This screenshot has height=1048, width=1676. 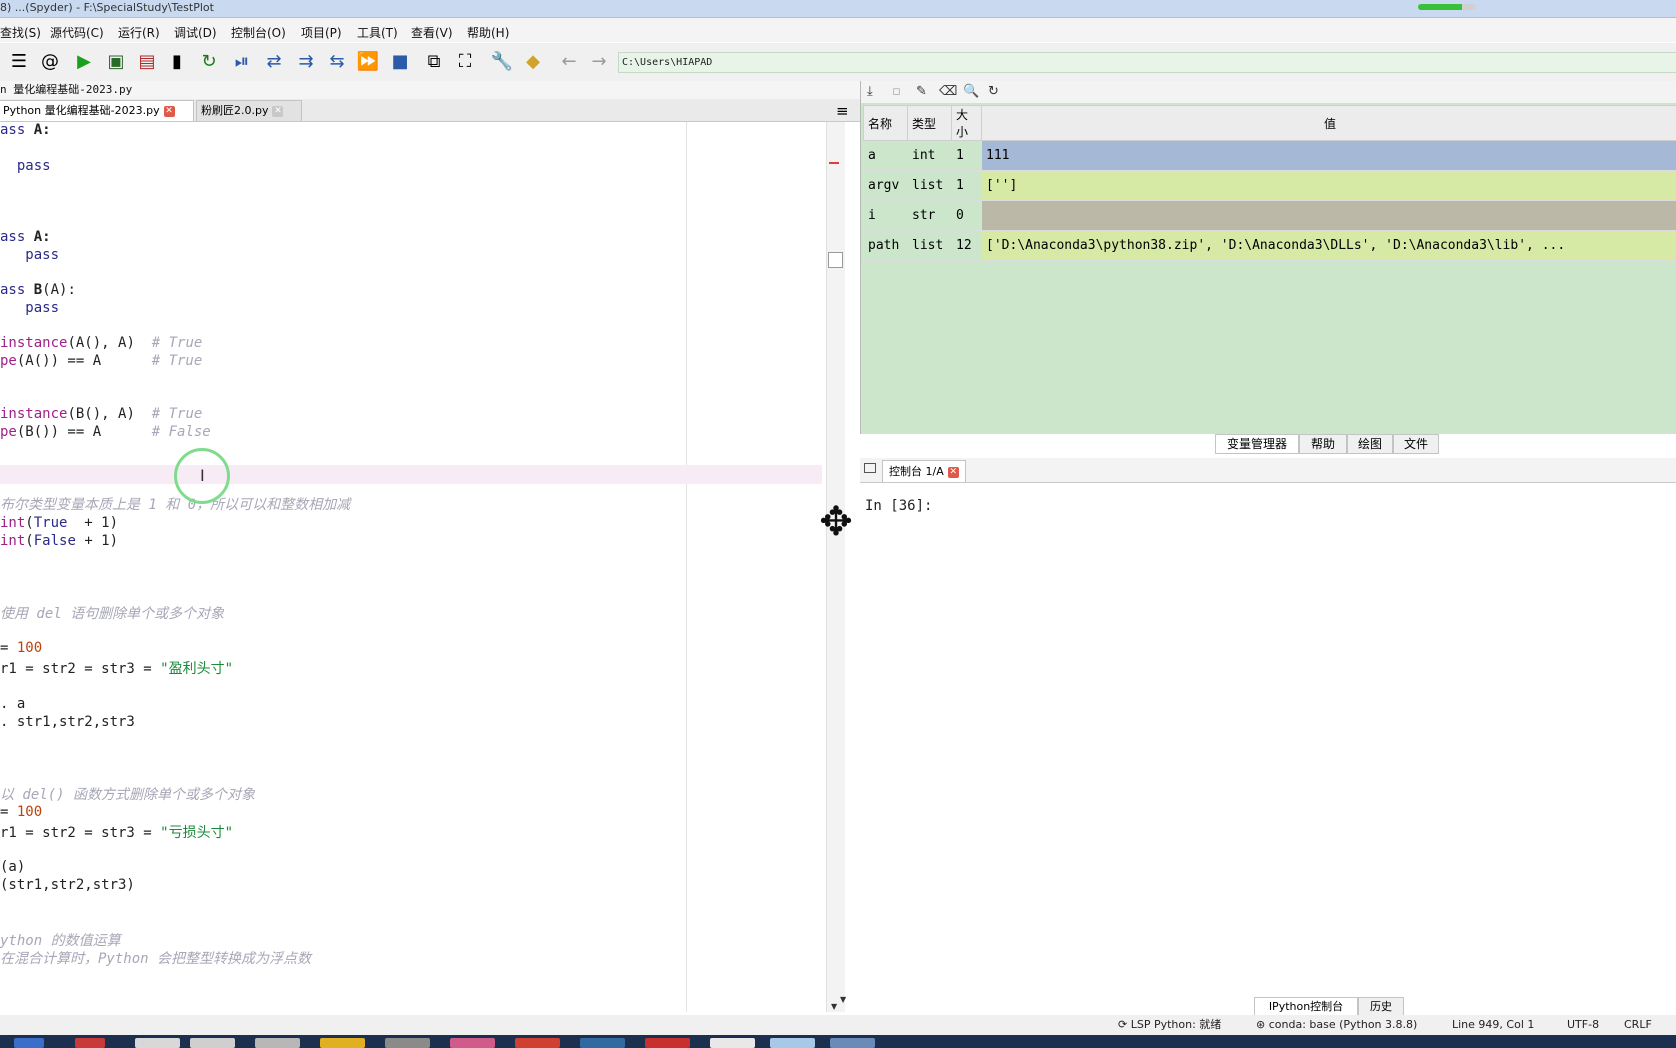 I want to click on tab-help: 帮助, so click(x=1323, y=444).